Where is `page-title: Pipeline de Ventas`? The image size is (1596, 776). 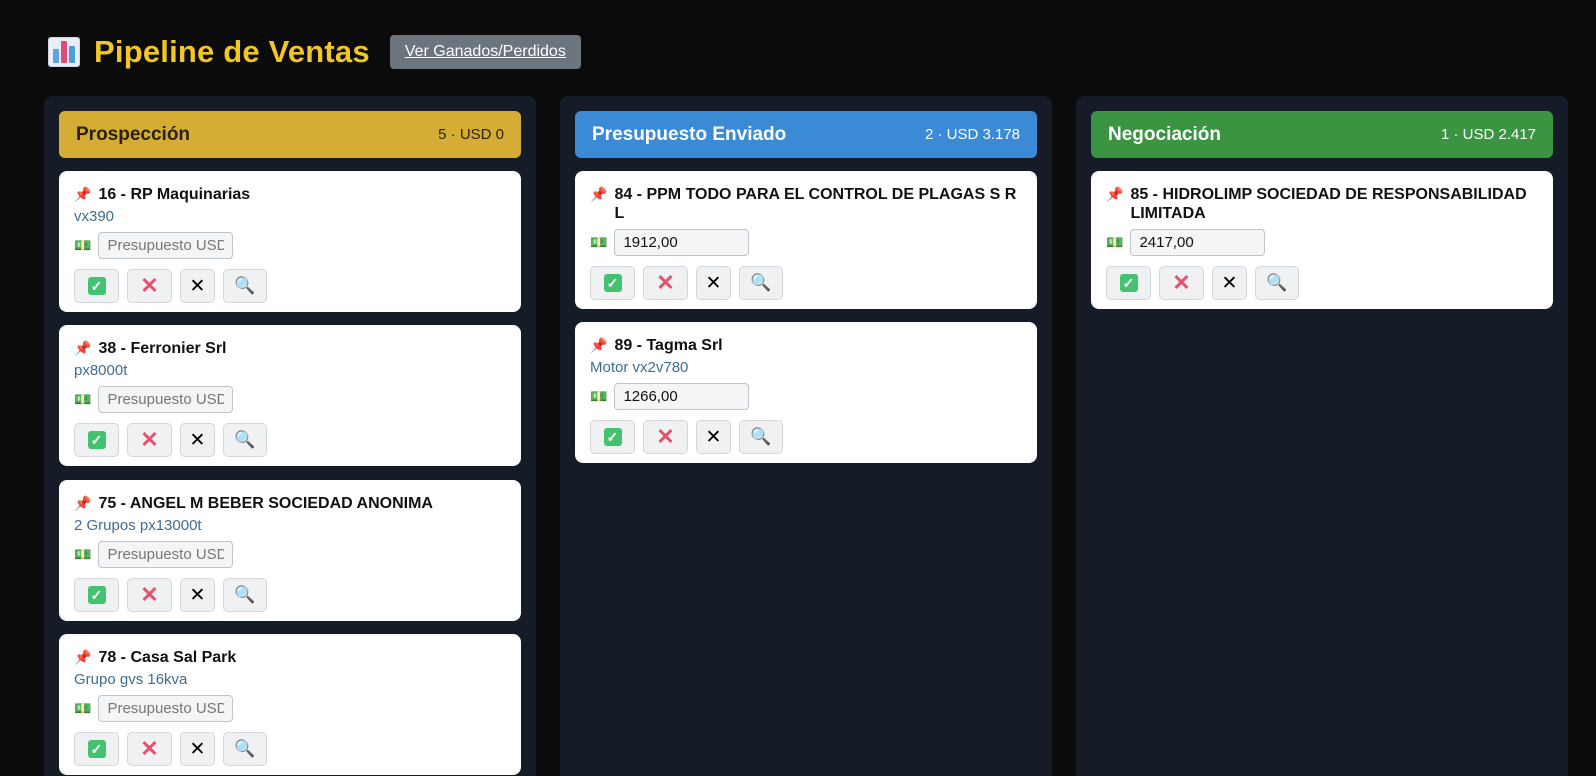
page-title: Pipeline de Ventas is located at coordinates (232, 51).